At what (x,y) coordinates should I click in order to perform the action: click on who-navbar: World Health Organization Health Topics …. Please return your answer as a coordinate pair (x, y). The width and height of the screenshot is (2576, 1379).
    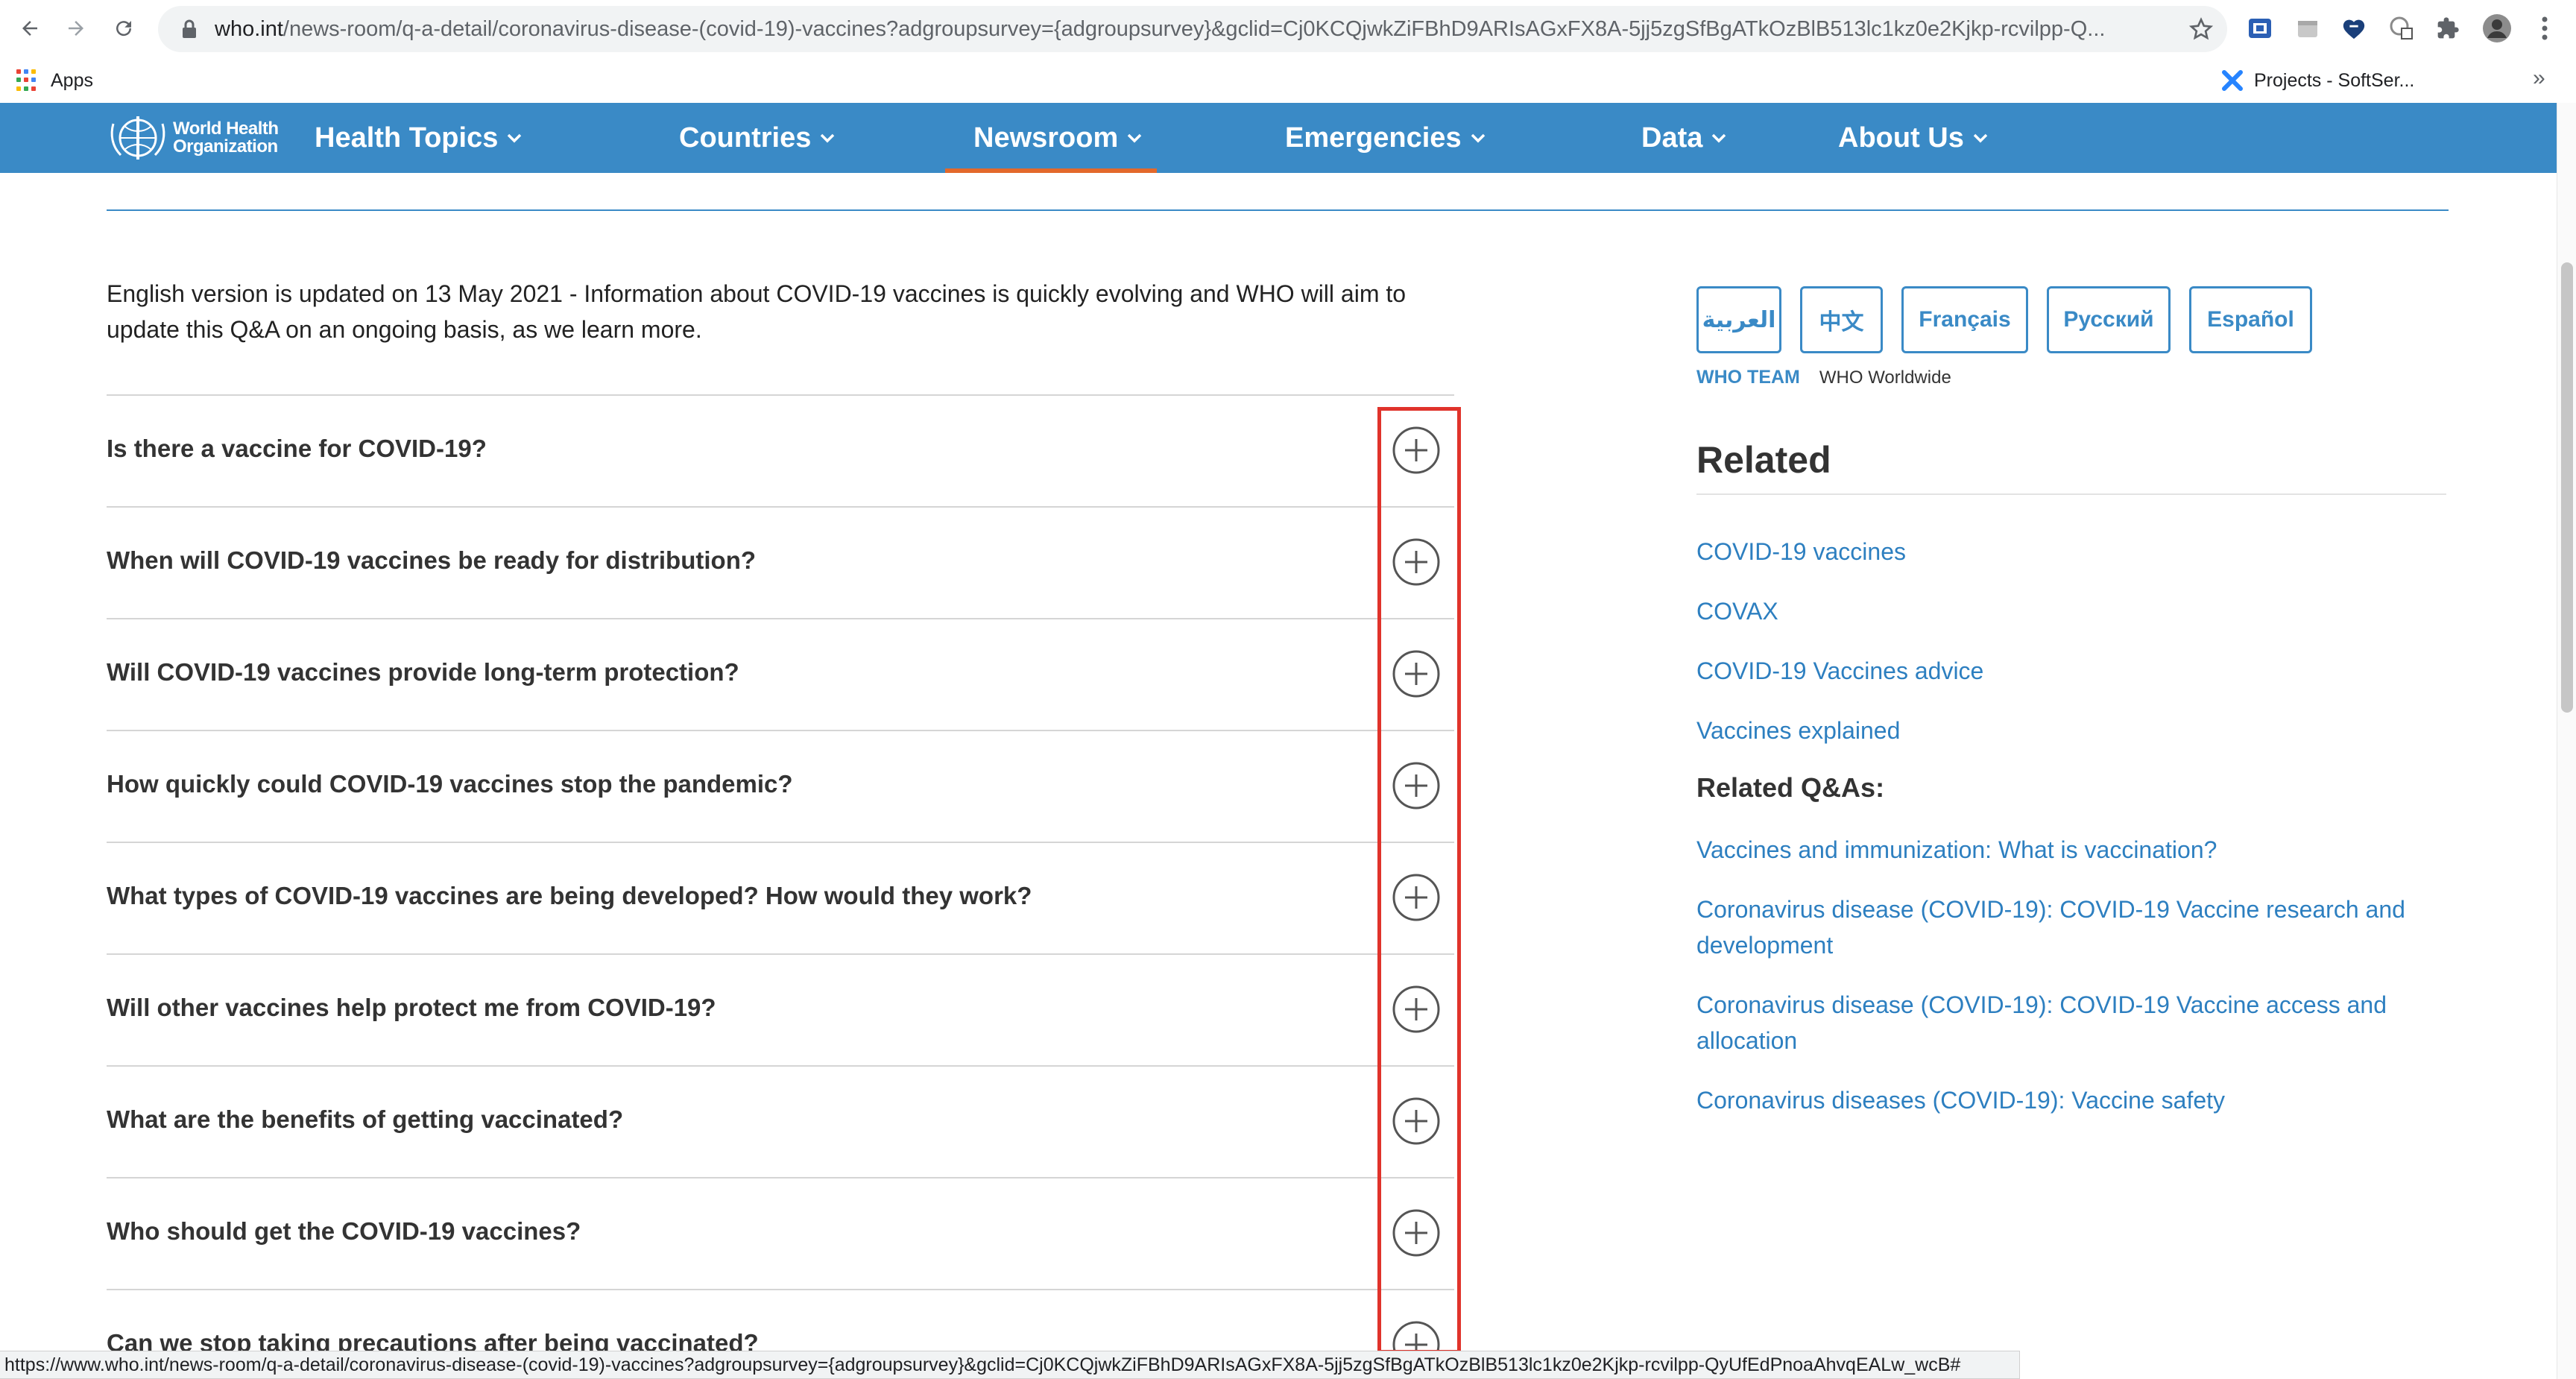
    Looking at the image, I should click on (1278, 138).